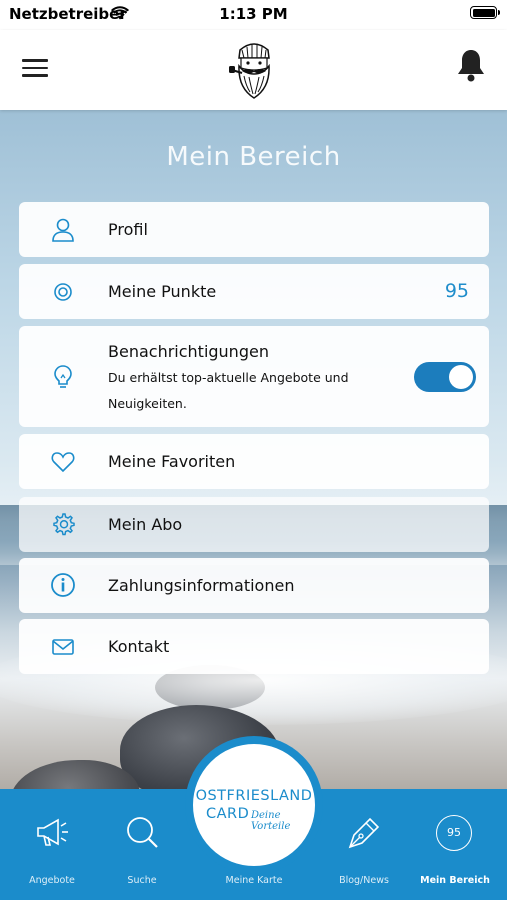  I want to click on menu-item-meine-punkte: Meine Punkte 95, so click(254, 291).